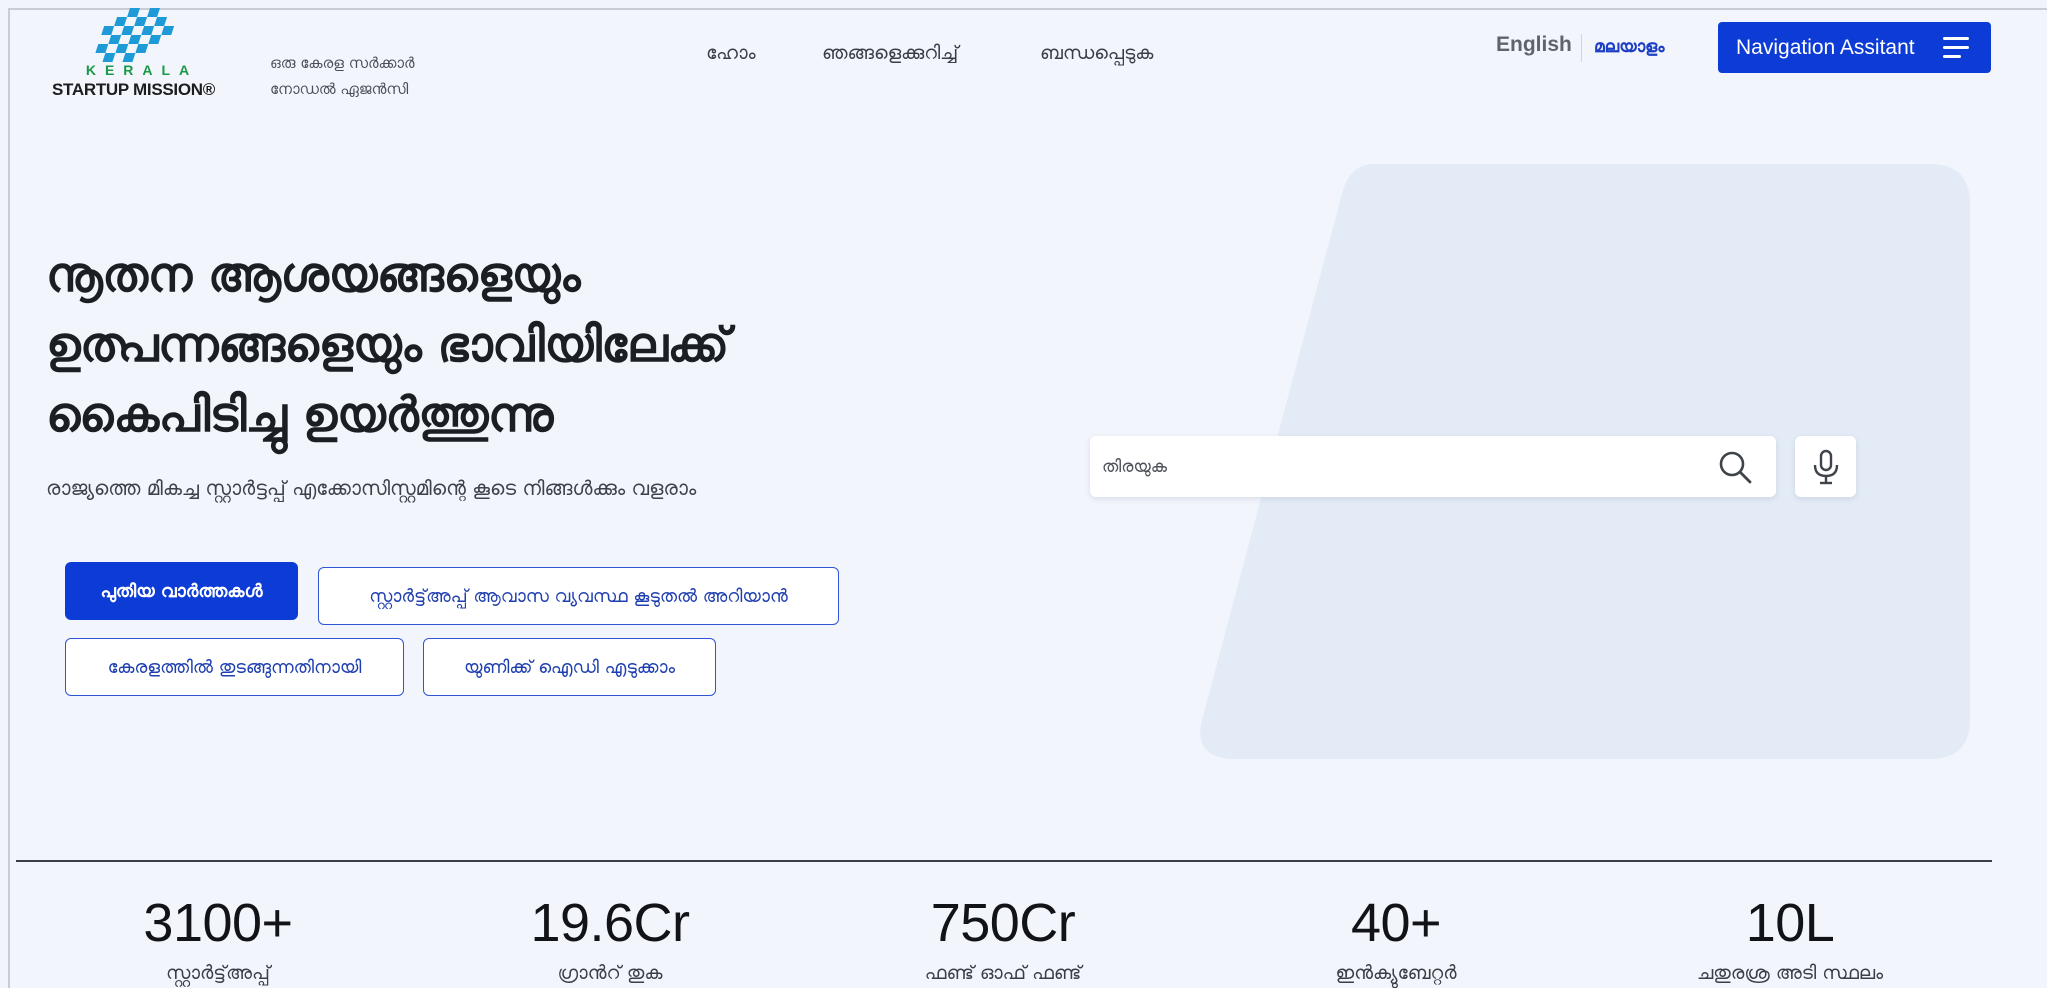  I want to click on logo-checker-icon, so click(135, 35).